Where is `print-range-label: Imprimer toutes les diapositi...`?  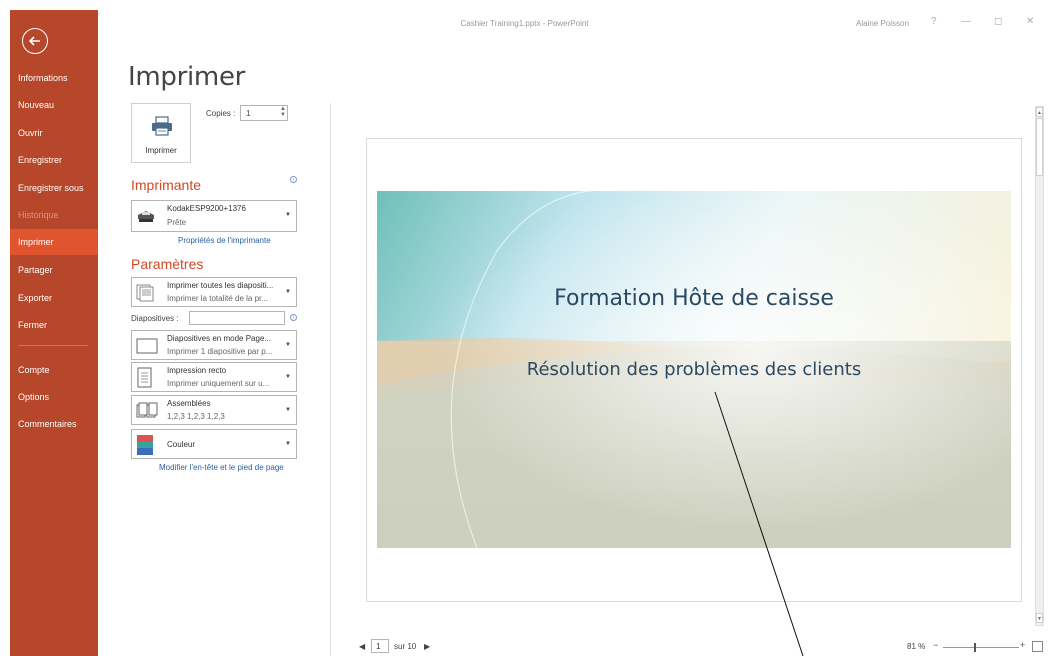 print-range-label: Imprimer toutes les diapositi... is located at coordinates (220, 285).